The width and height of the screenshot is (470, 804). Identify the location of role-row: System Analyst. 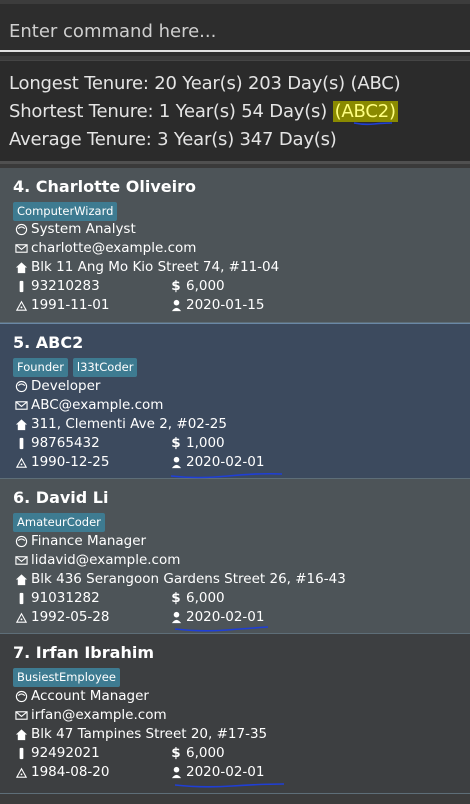
(74, 229).